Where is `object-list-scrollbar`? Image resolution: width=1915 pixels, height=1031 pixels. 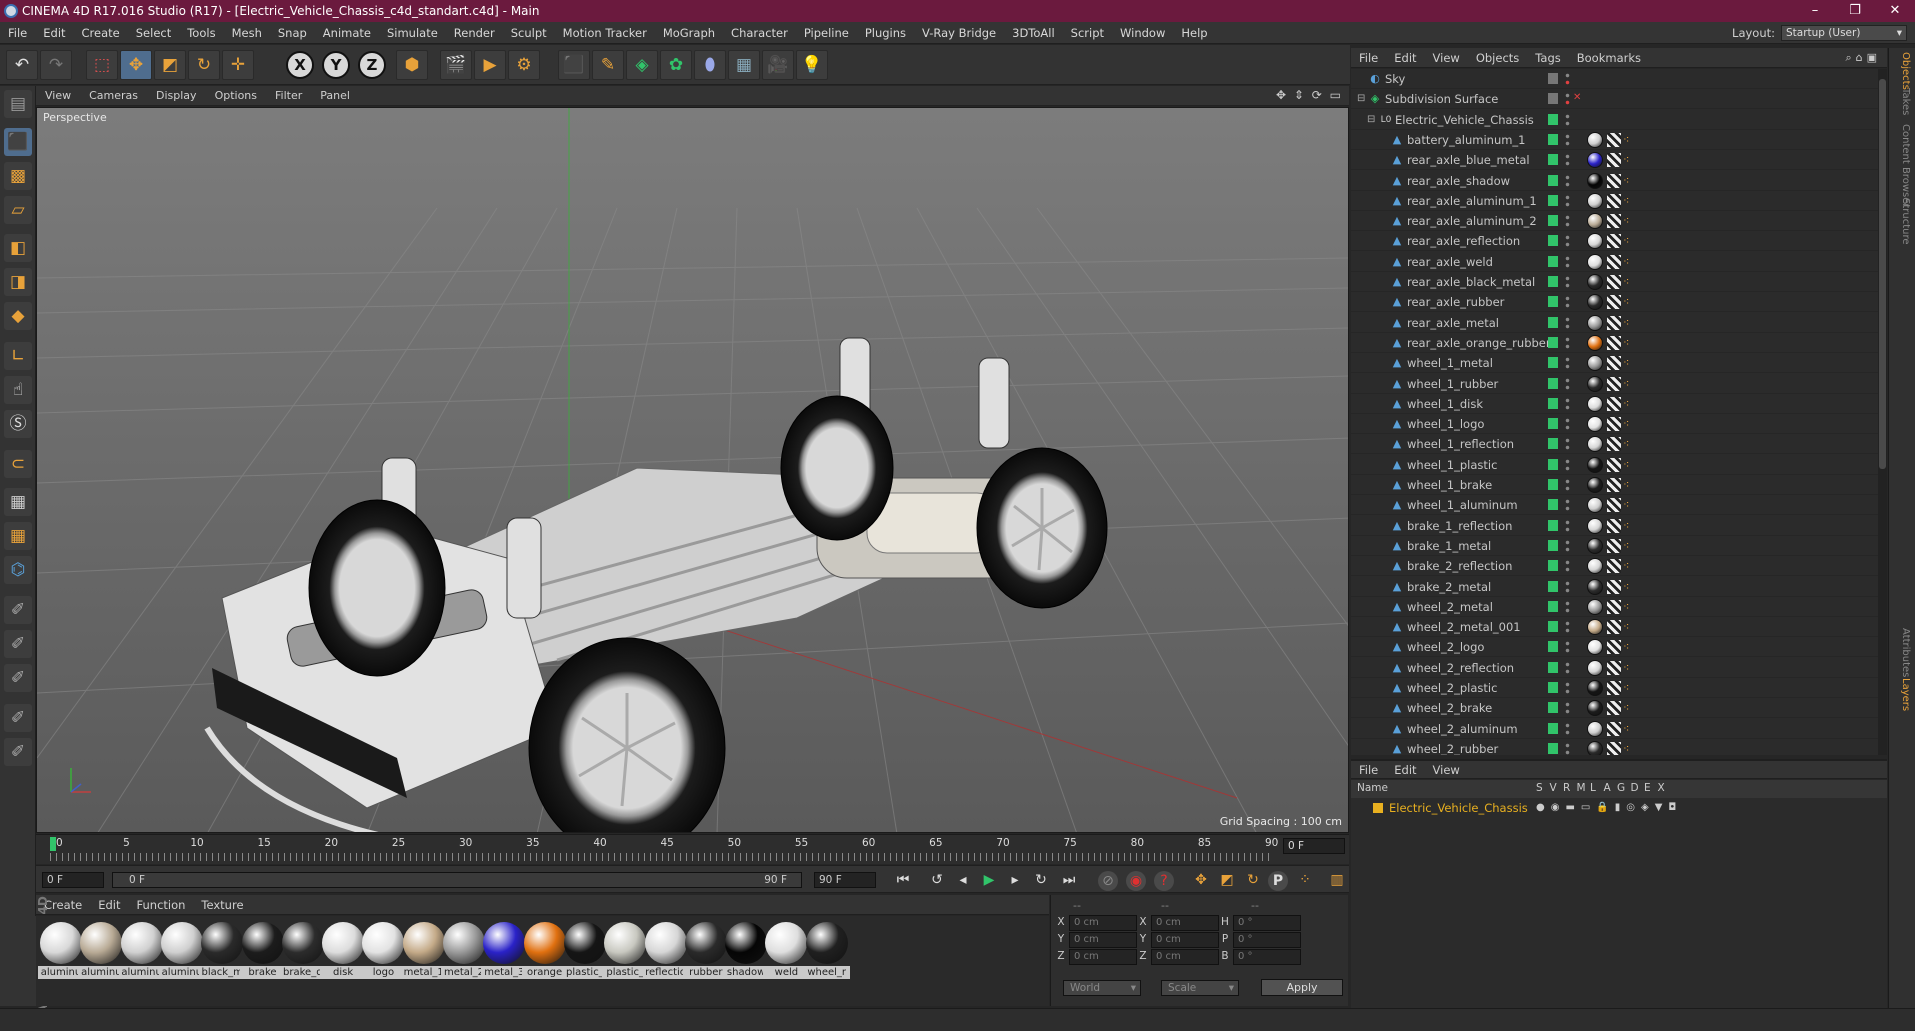
object-list-scrollbar is located at coordinates (1882, 412).